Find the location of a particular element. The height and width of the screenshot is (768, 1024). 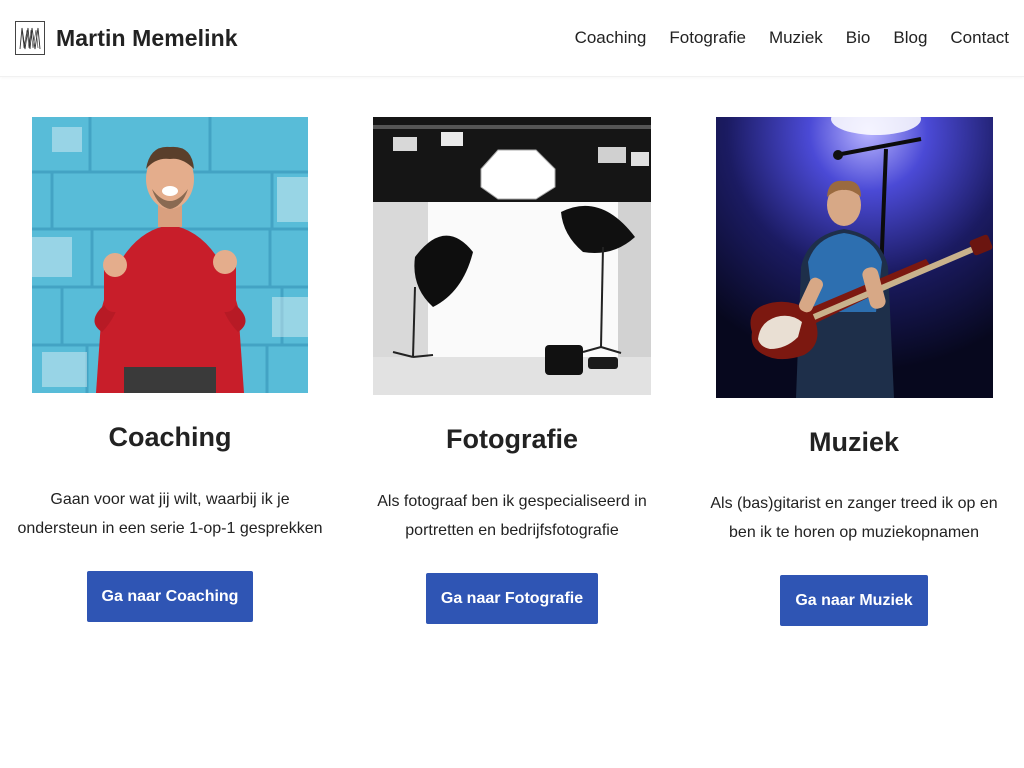

fotografie-description-line-1: Als fotograaf ben ik gespecialiseerd in is located at coordinates (512, 501).